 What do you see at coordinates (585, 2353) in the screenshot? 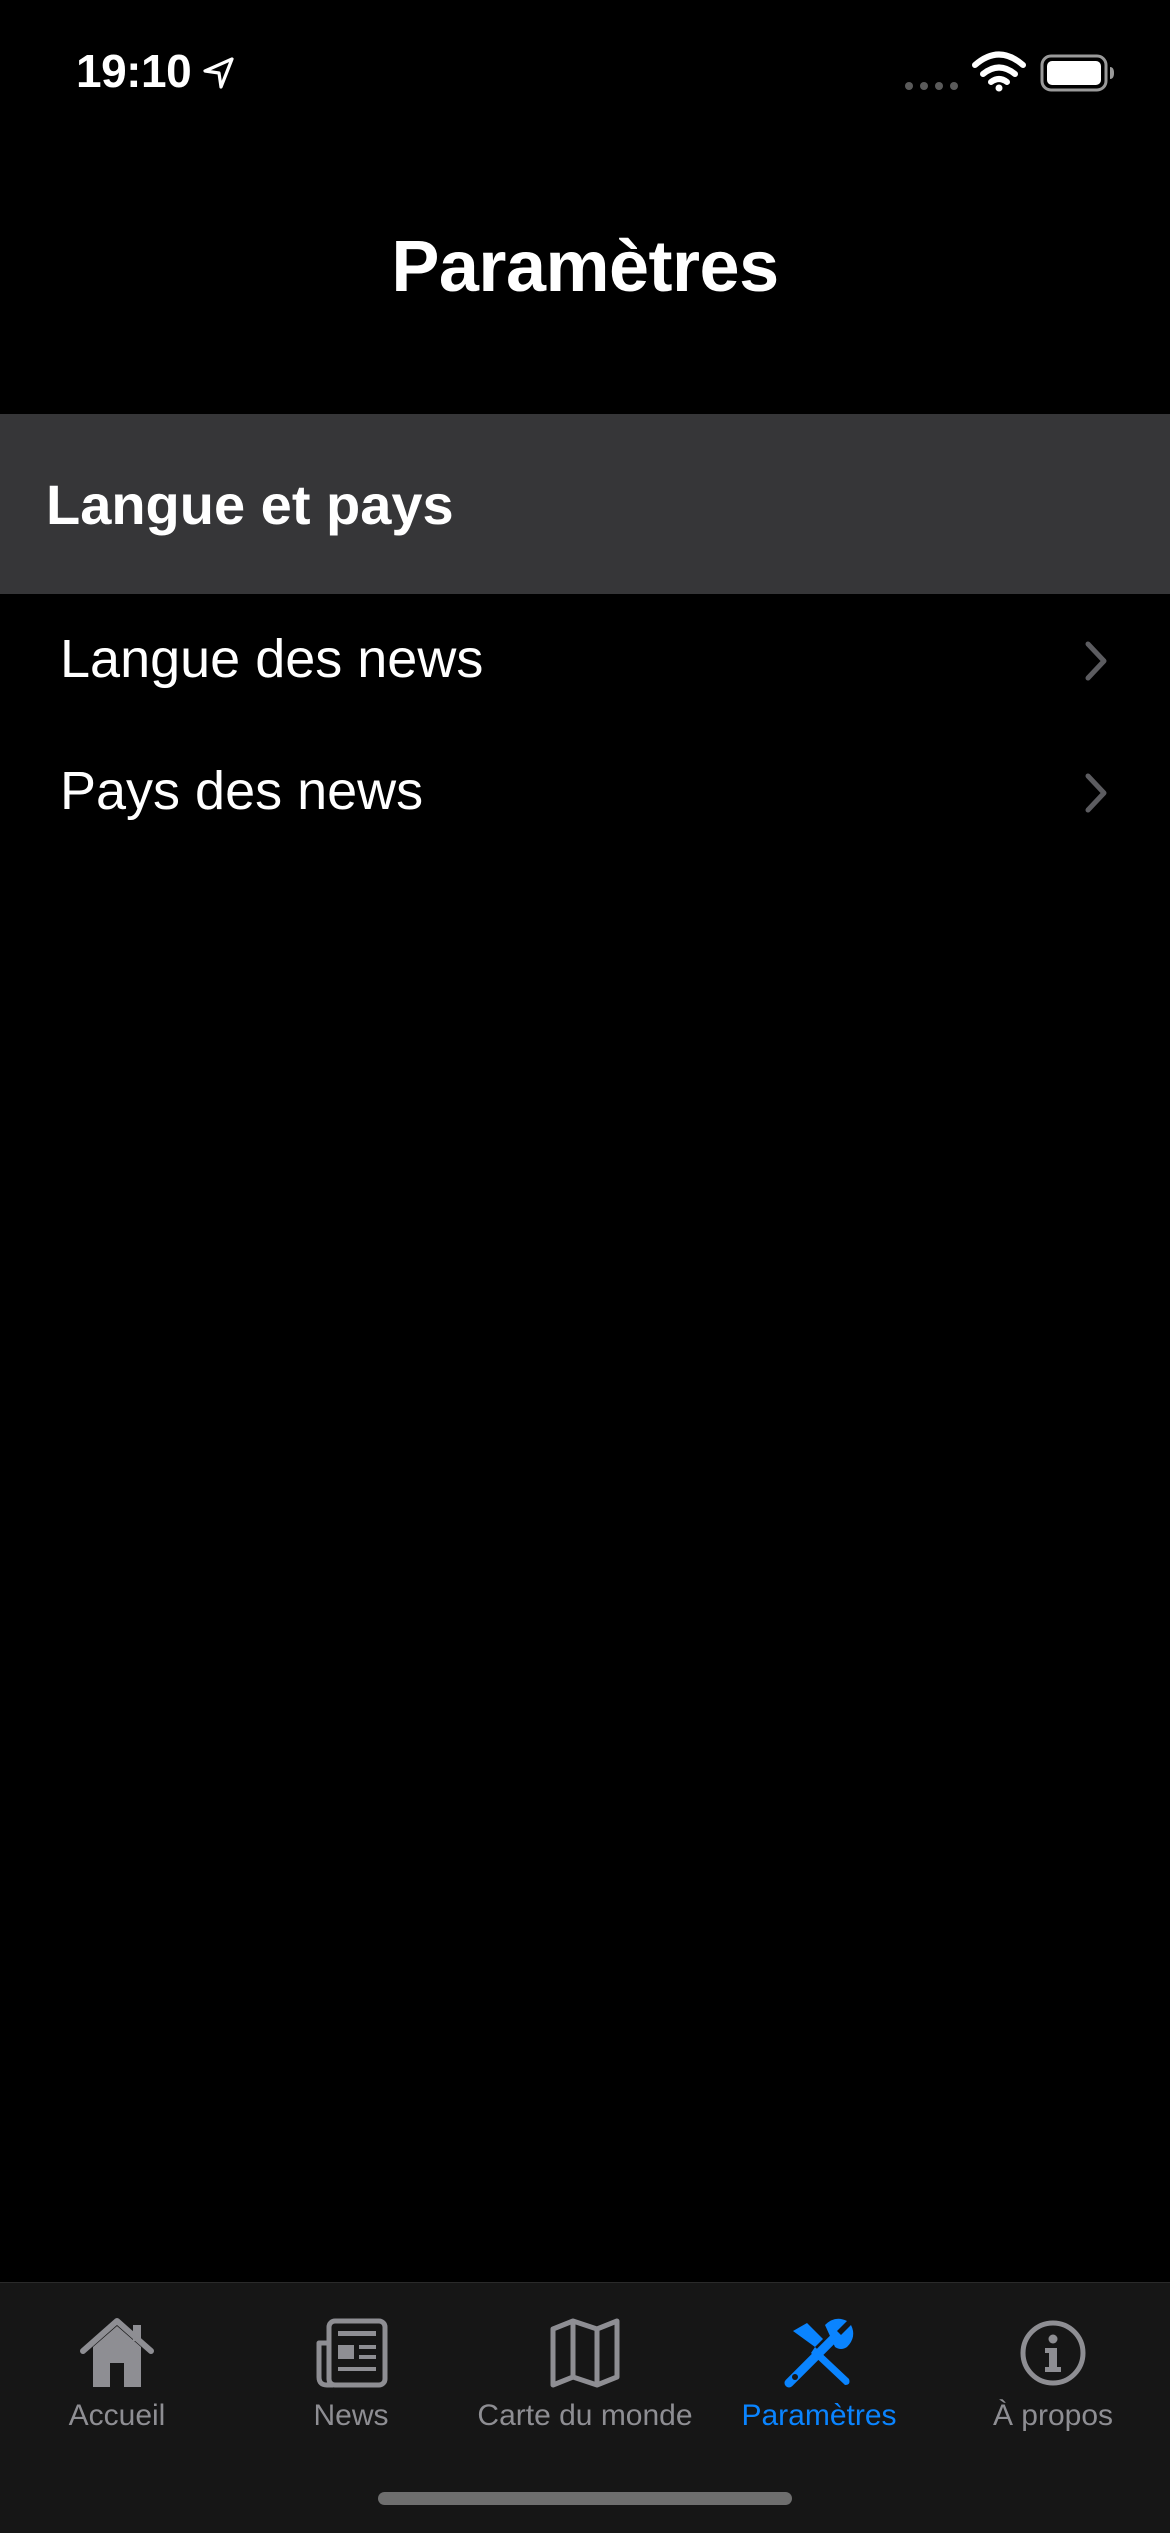
I see `map-icon` at bounding box center [585, 2353].